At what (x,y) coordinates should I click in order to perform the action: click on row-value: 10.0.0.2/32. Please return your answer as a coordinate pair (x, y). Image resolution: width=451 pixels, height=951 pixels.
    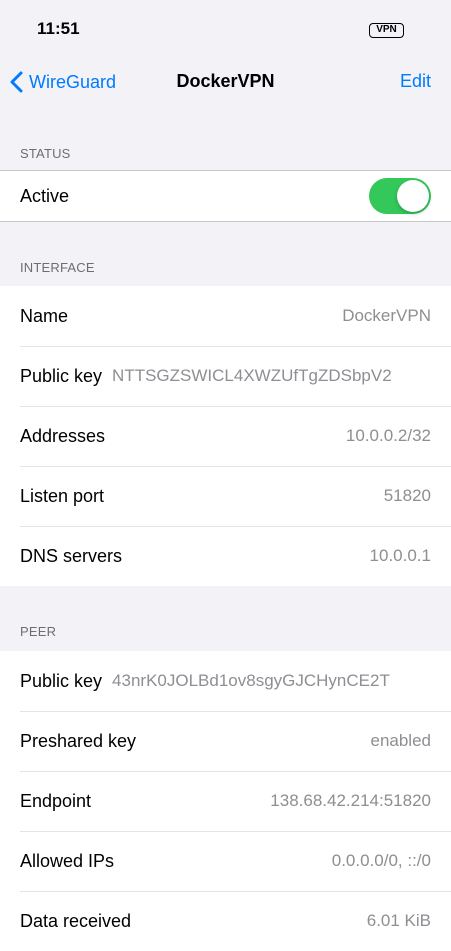
    Looking at the image, I should click on (388, 435).